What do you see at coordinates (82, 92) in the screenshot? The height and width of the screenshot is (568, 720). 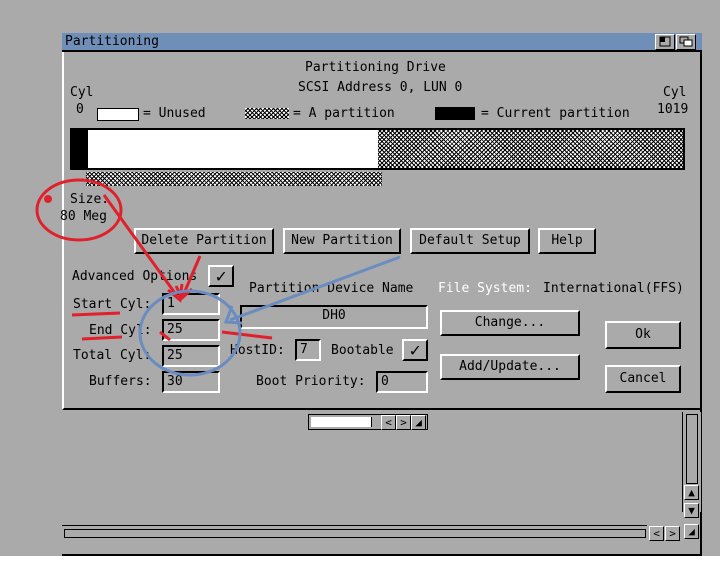 I see `cyl-left-label: Cyl` at bounding box center [82, 92].